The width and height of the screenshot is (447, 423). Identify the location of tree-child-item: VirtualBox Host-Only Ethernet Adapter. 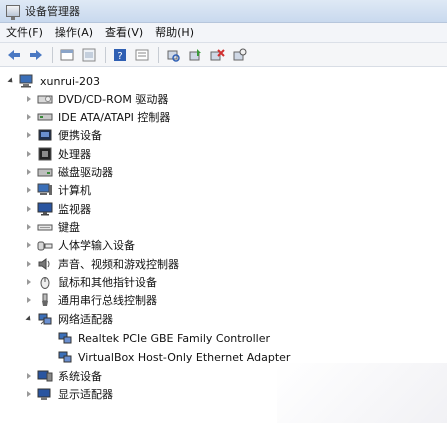
(173, 357).